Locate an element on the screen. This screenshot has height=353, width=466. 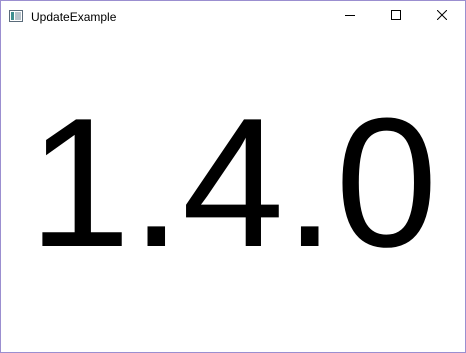
window-title: UpdateExample is located at coordinates (74, 17).